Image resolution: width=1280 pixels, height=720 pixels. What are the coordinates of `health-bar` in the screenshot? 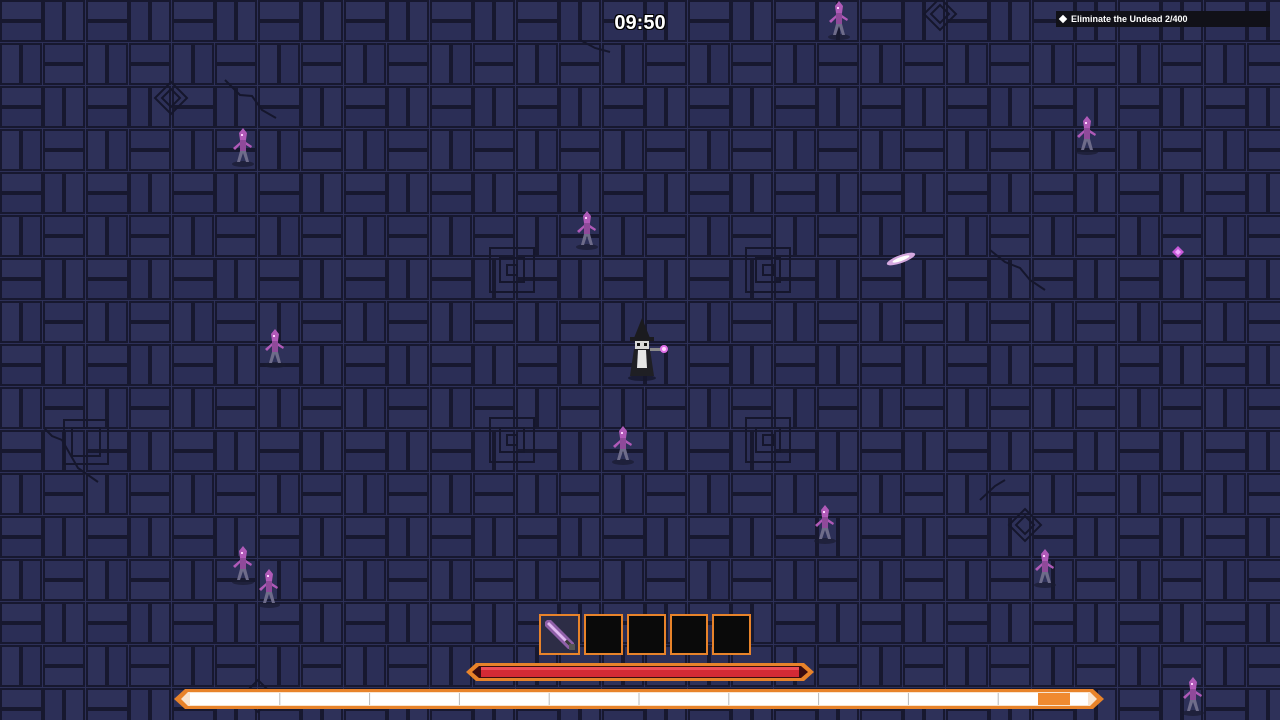 It's located at (640, 672).